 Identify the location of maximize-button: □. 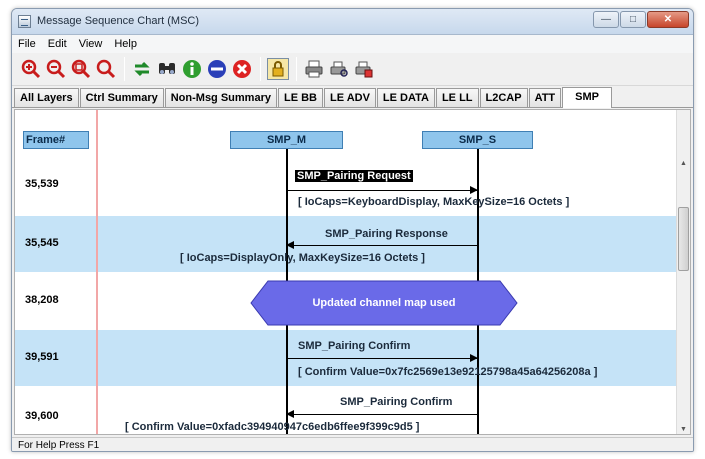
(633, 19).